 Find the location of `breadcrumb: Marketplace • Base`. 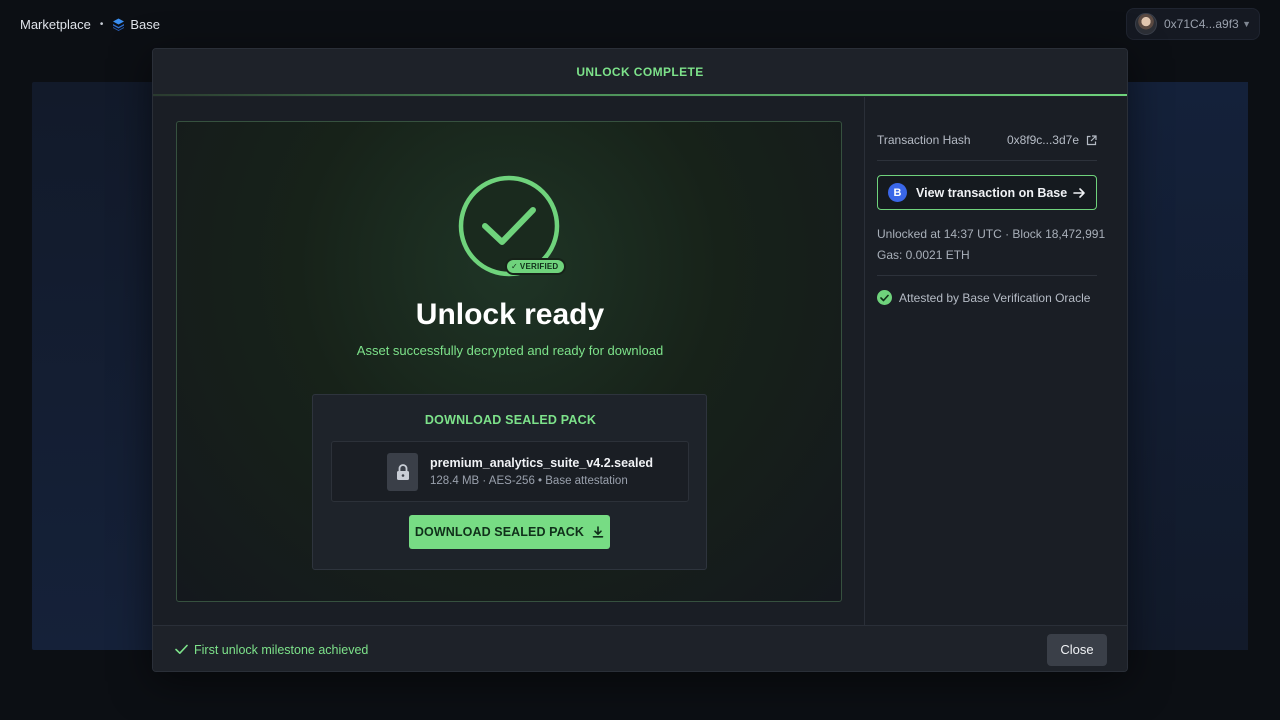

breadcrumb: Marketplace • Base is located at coordinates (90, 24).